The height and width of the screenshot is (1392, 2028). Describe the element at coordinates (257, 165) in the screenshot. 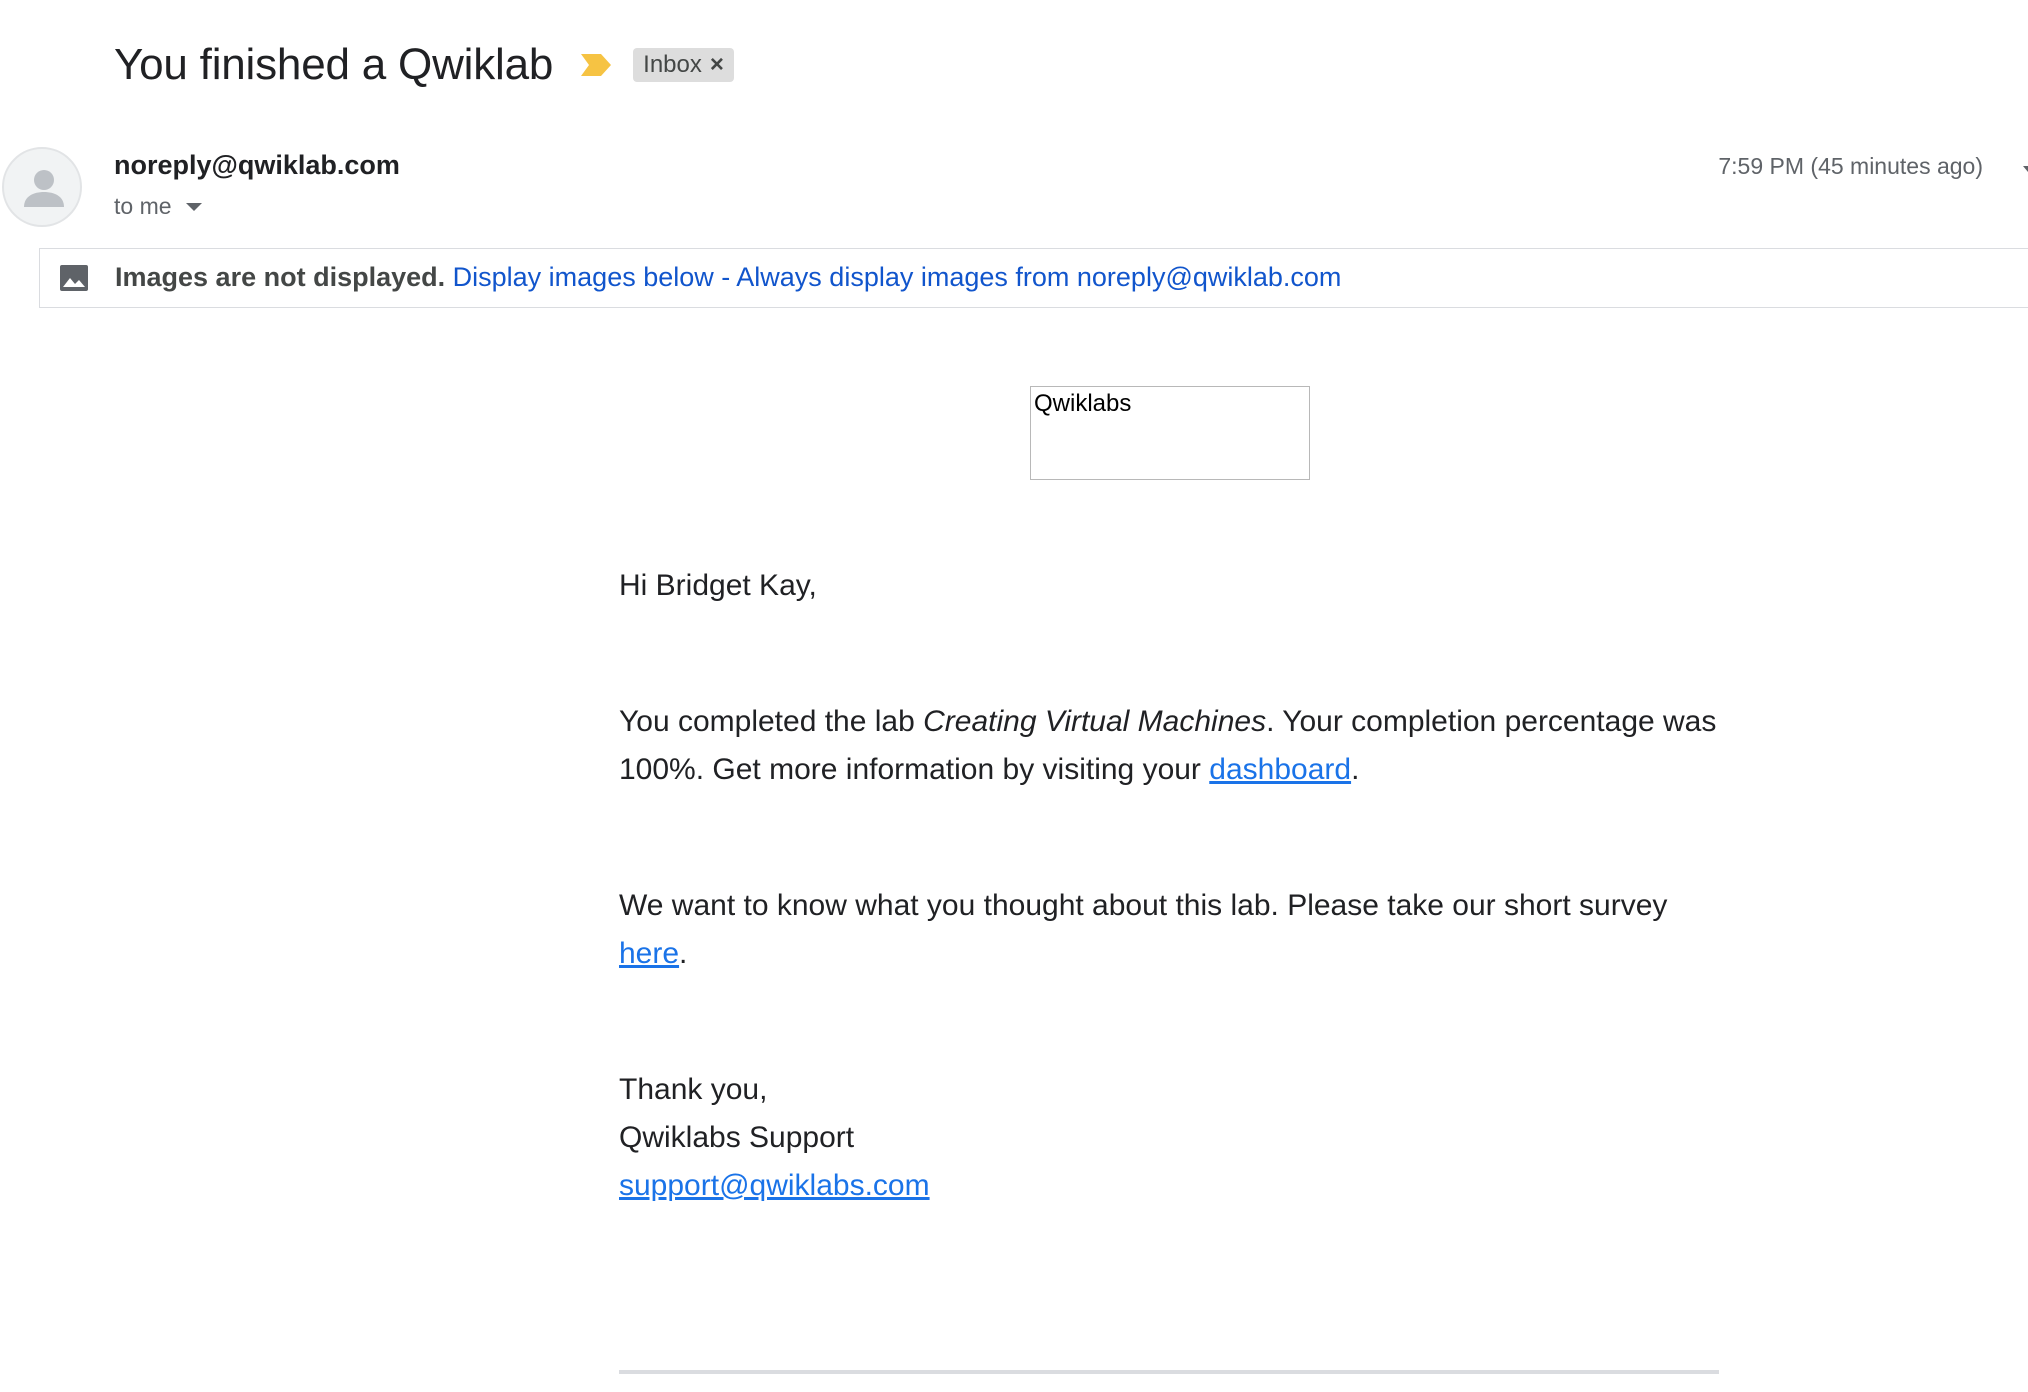

I see `sender-email: noreply@qwiklab.com` at that location.